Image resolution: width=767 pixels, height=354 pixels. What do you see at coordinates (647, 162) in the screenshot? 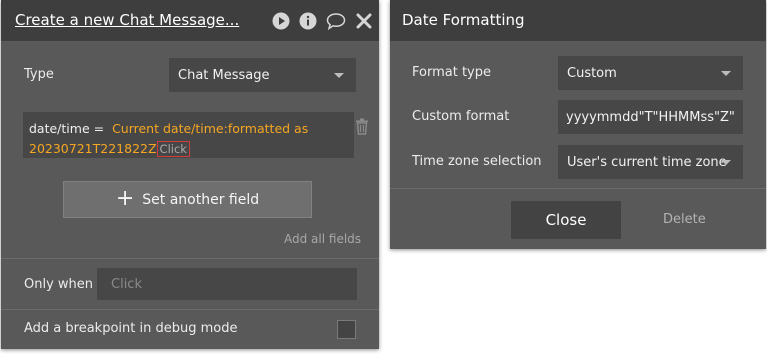
I see `time-zone-value: User's current time zone` at bounding box center [647, 162].